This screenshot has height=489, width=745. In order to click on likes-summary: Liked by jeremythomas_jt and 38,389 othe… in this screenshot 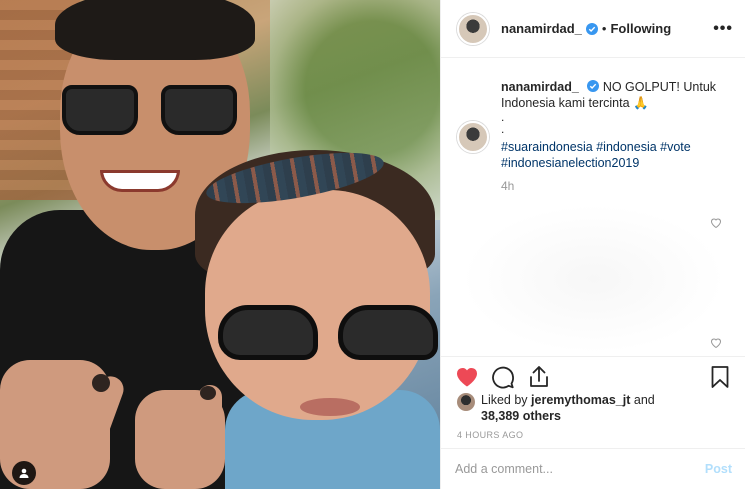, I will do `click(556, 408)`.